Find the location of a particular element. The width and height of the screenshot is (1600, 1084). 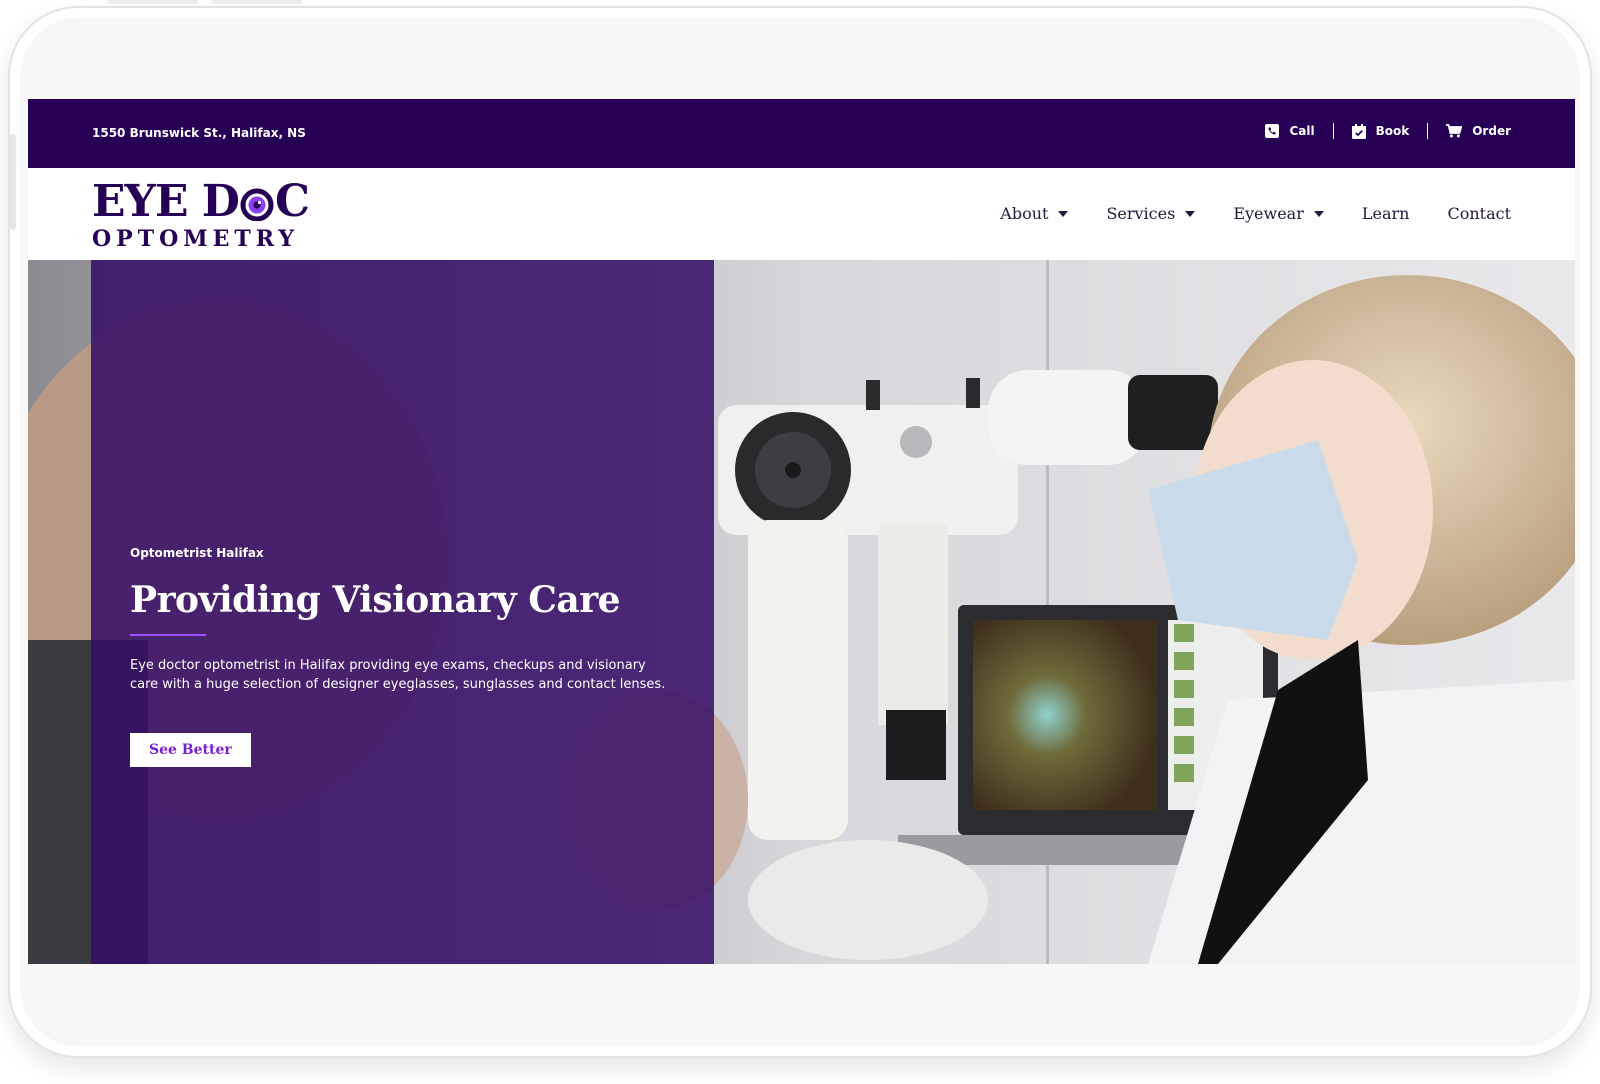

nav-item-learn: Learn is located at coordinates (1386, 213).